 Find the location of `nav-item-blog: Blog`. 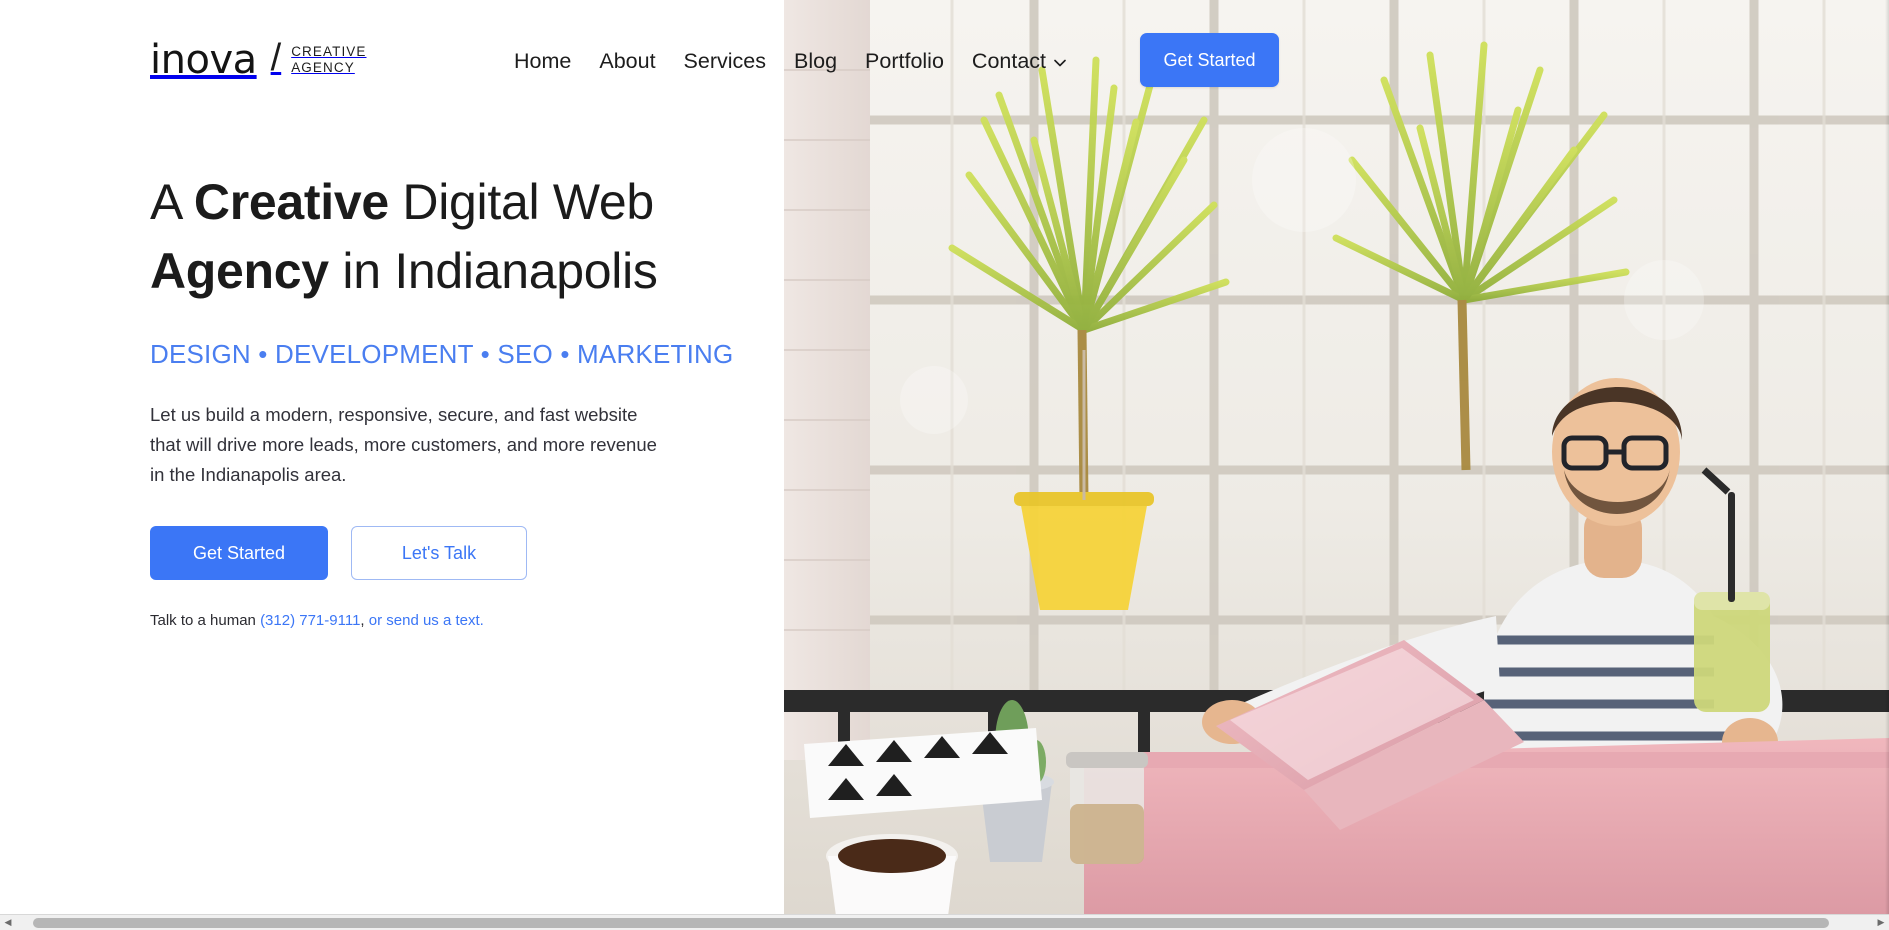

nav-item-blog: Blog is located at coordinates (815, 61).